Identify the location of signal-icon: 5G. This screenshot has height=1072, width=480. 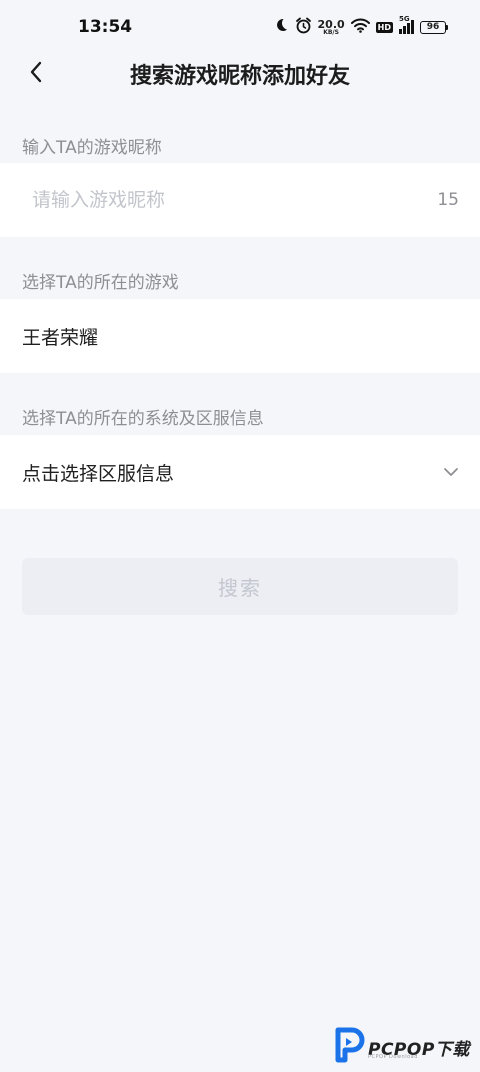
(406, 24).